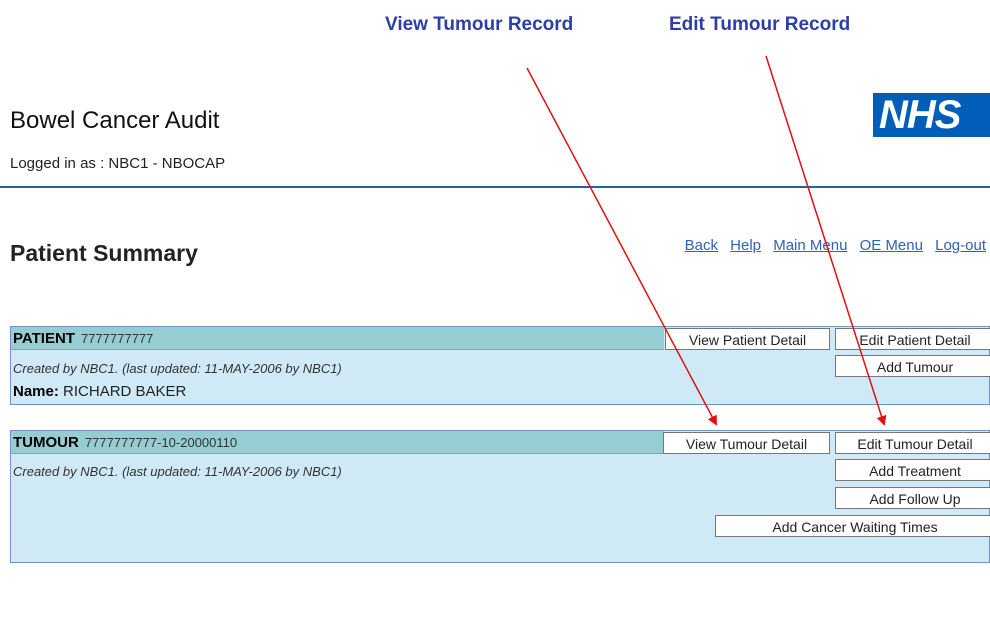 Image resolution: width=990 pixels, height=621 pixels. What do you see at coordinates (891, 245) in the screenshot?
I see `nav-oe-menu-link: OE Menu` at bounding box center [891, 245].